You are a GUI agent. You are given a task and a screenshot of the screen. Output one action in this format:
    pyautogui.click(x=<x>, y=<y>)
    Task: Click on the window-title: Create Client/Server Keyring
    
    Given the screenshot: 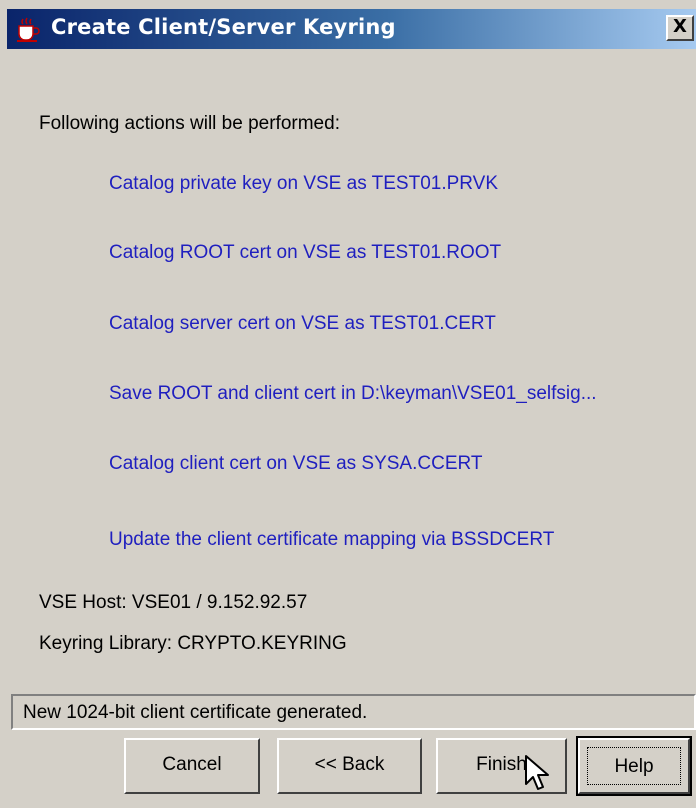 What is the action you would take?
    pyautogui.click(x=223, y=27)
    